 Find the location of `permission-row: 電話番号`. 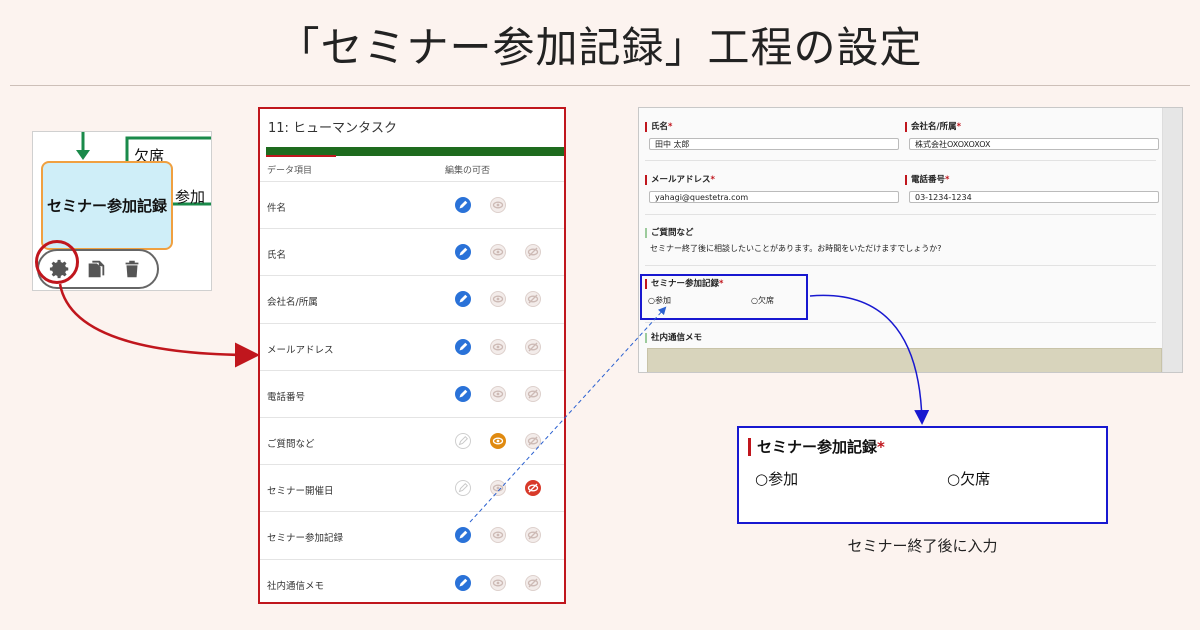

permission-row: 電話番号 is located at coordinates (412, 393).